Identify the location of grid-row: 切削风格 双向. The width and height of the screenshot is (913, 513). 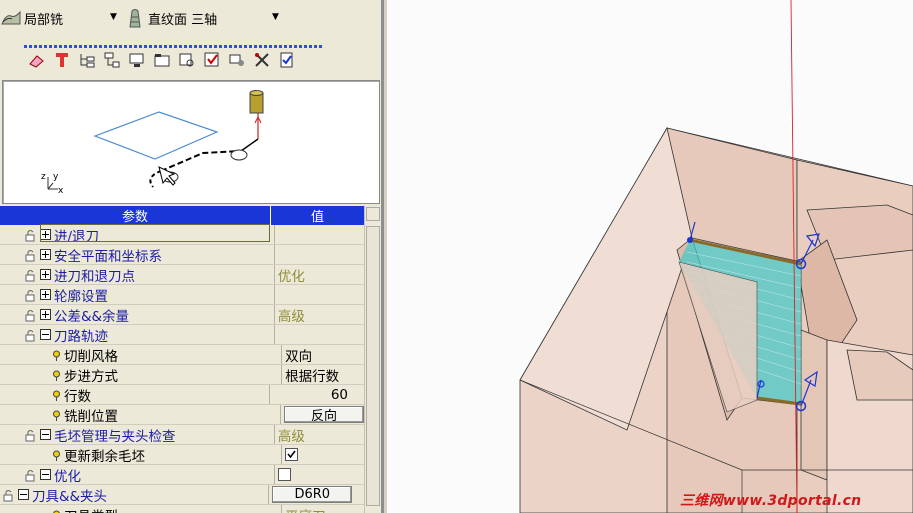
(182, 355).